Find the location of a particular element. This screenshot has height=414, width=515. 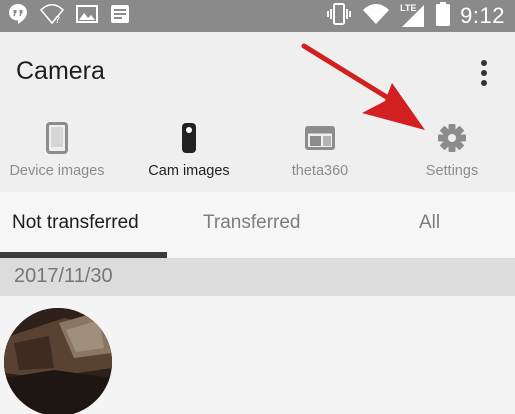

tab-device-images: Device images is located at coordinates (60, 154).